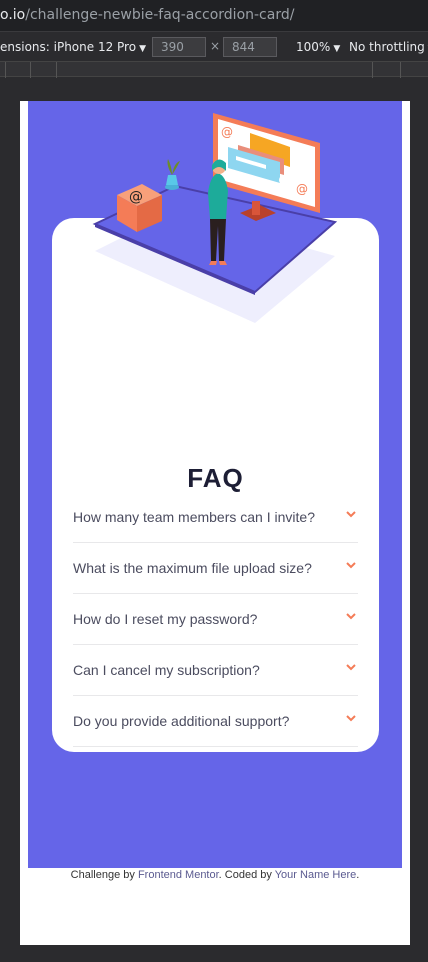  What do you see at coordinates (316, 875) in the screenshot?
I see `author-link: Your Name Here` at bounding box center [316, 875].